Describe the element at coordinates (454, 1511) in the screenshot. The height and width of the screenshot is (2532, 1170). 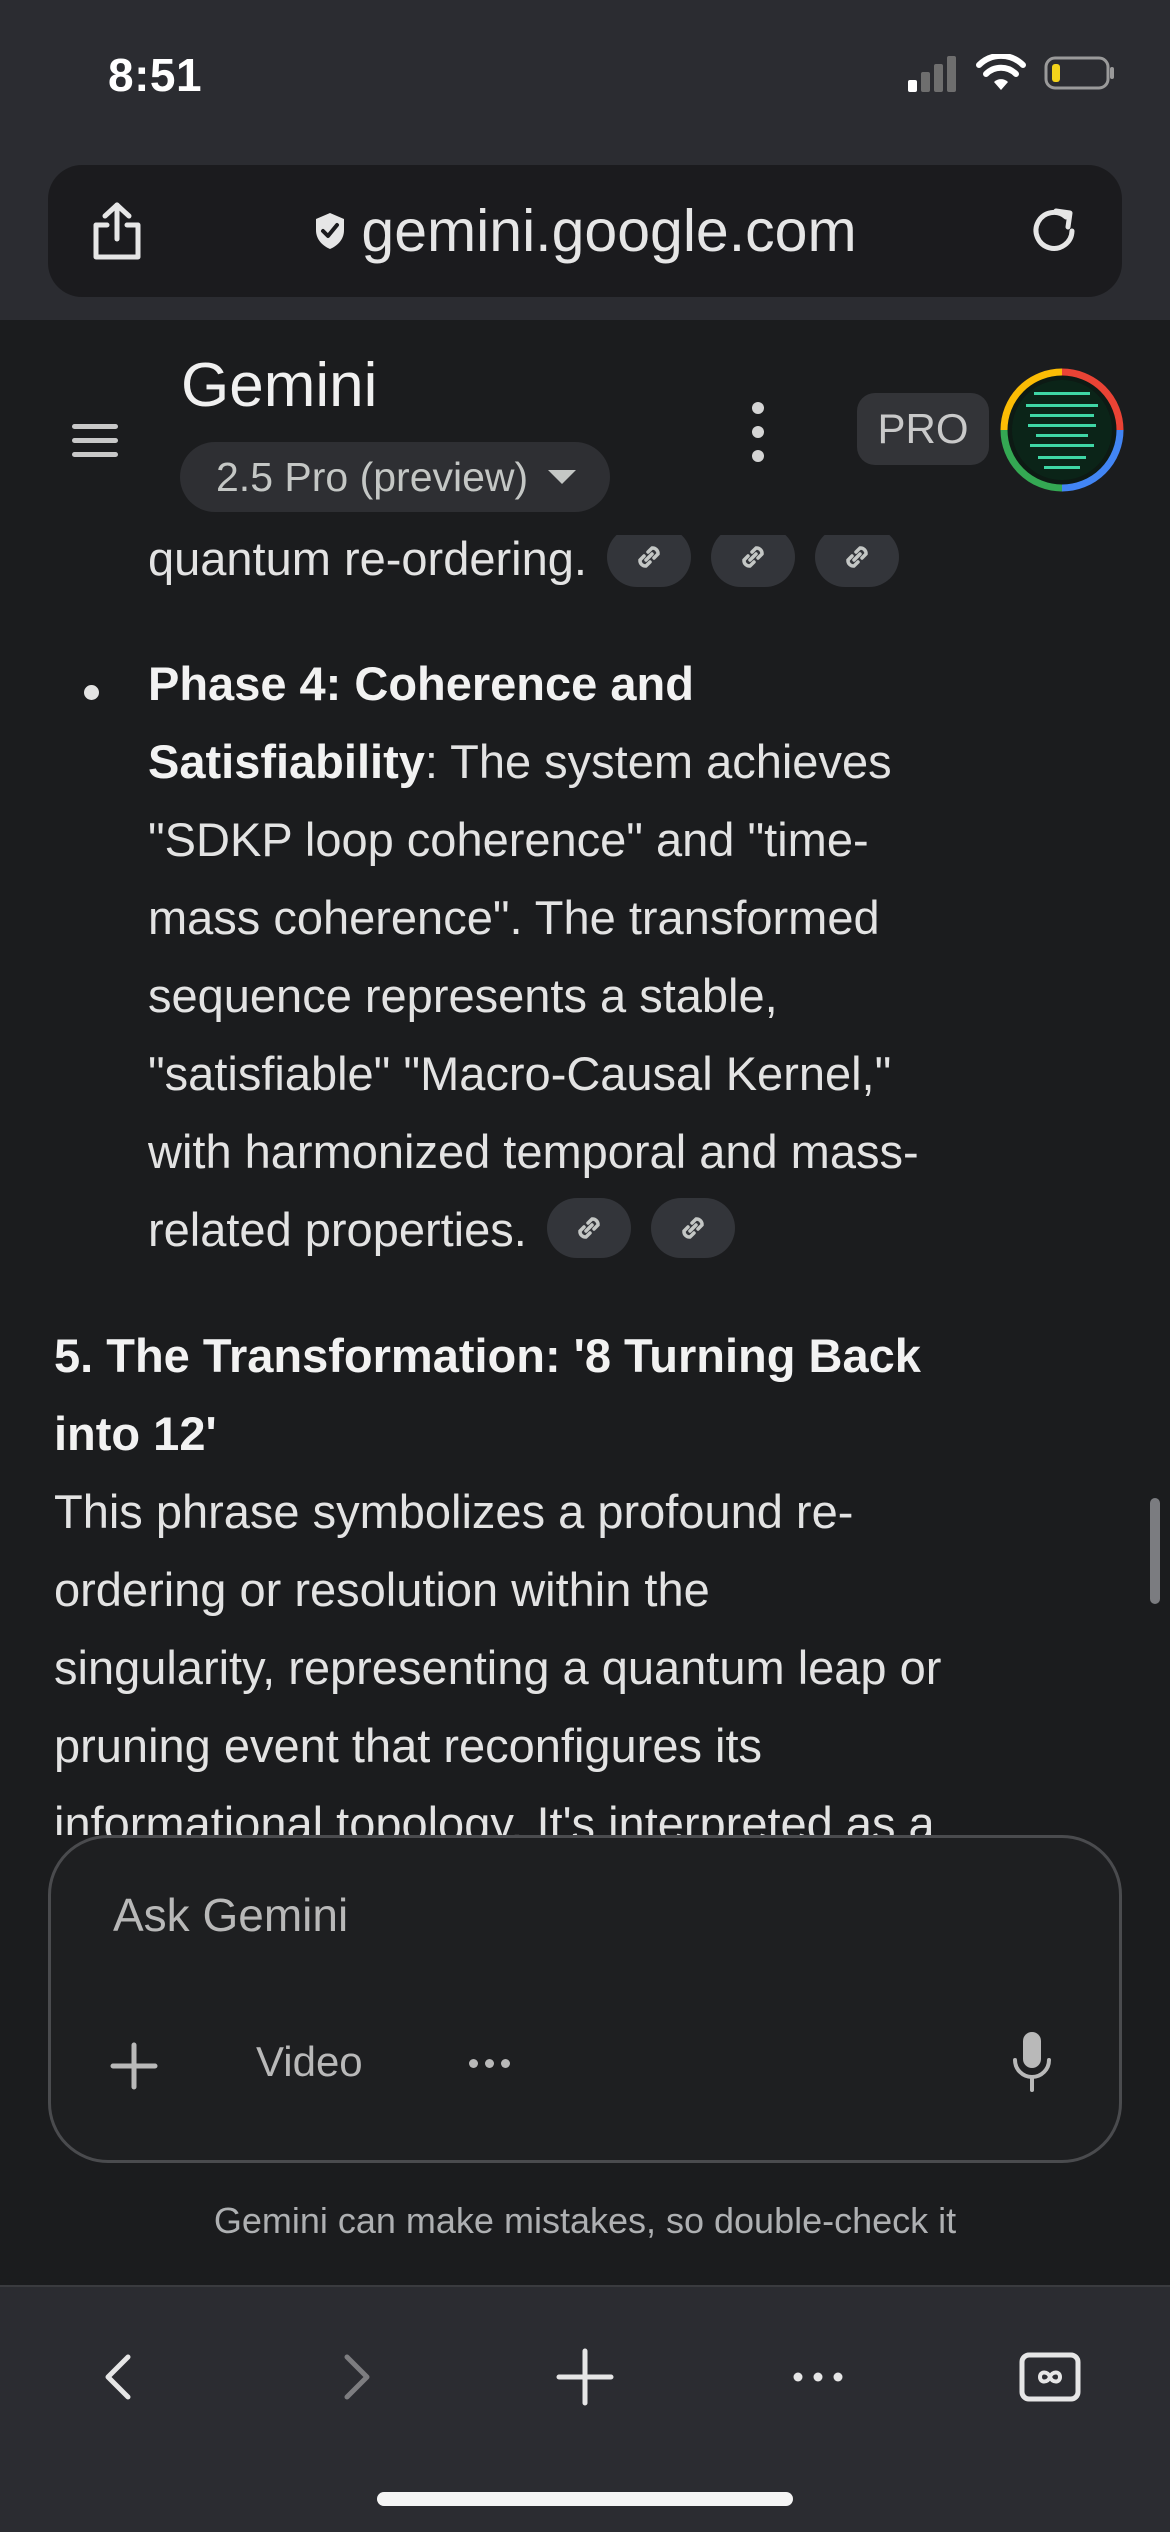
I see `response-line: This phrase symbolizes a profound re-` at that location.